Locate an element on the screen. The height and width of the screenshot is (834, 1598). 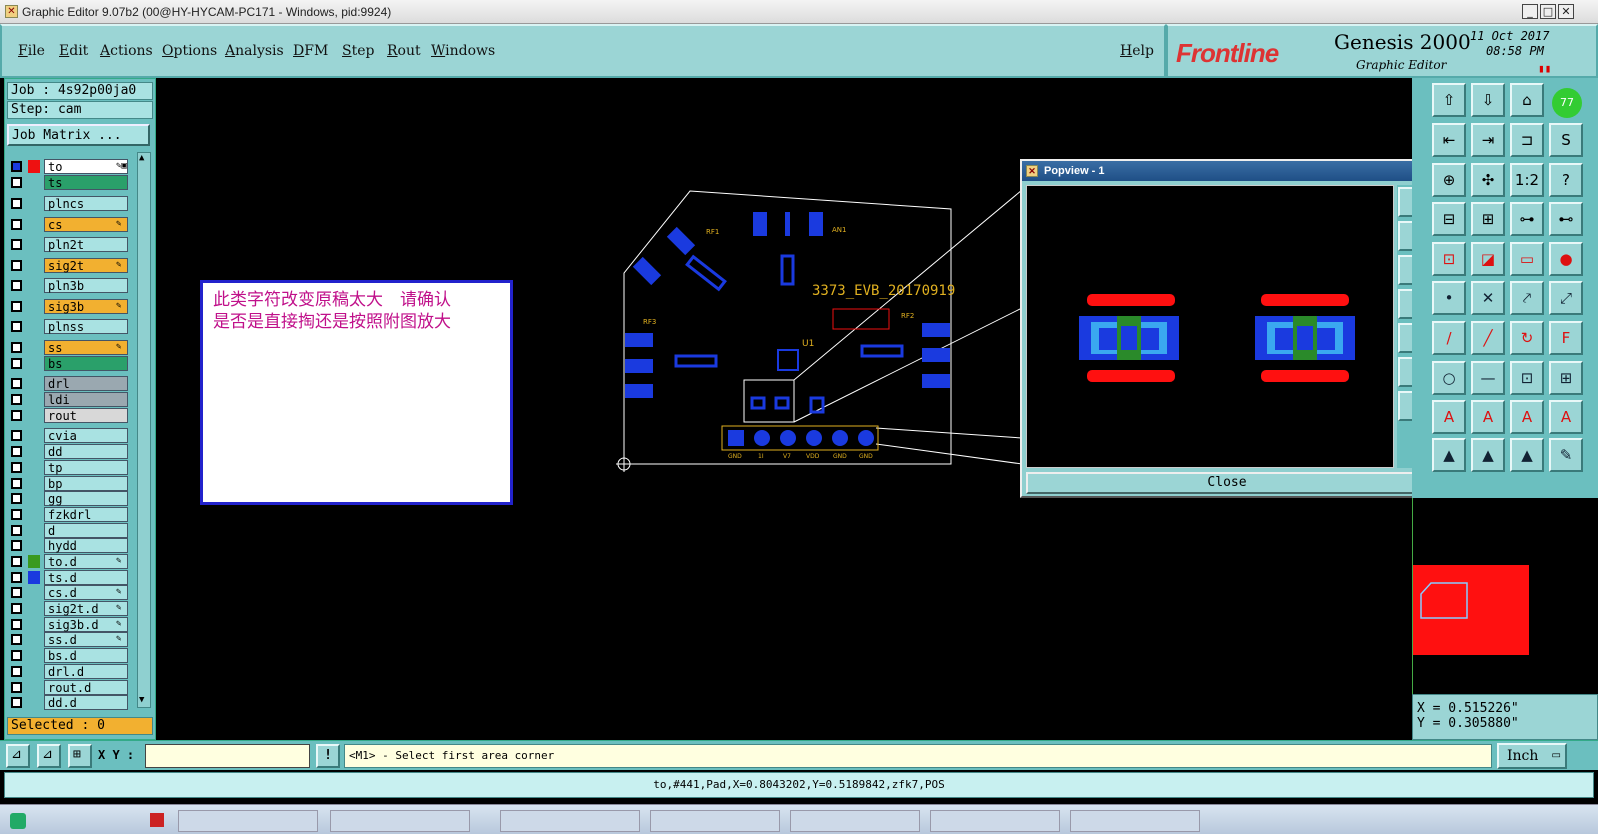
layer-row-cs-d: cs.d ✎ is located at coordinates (68, 592).